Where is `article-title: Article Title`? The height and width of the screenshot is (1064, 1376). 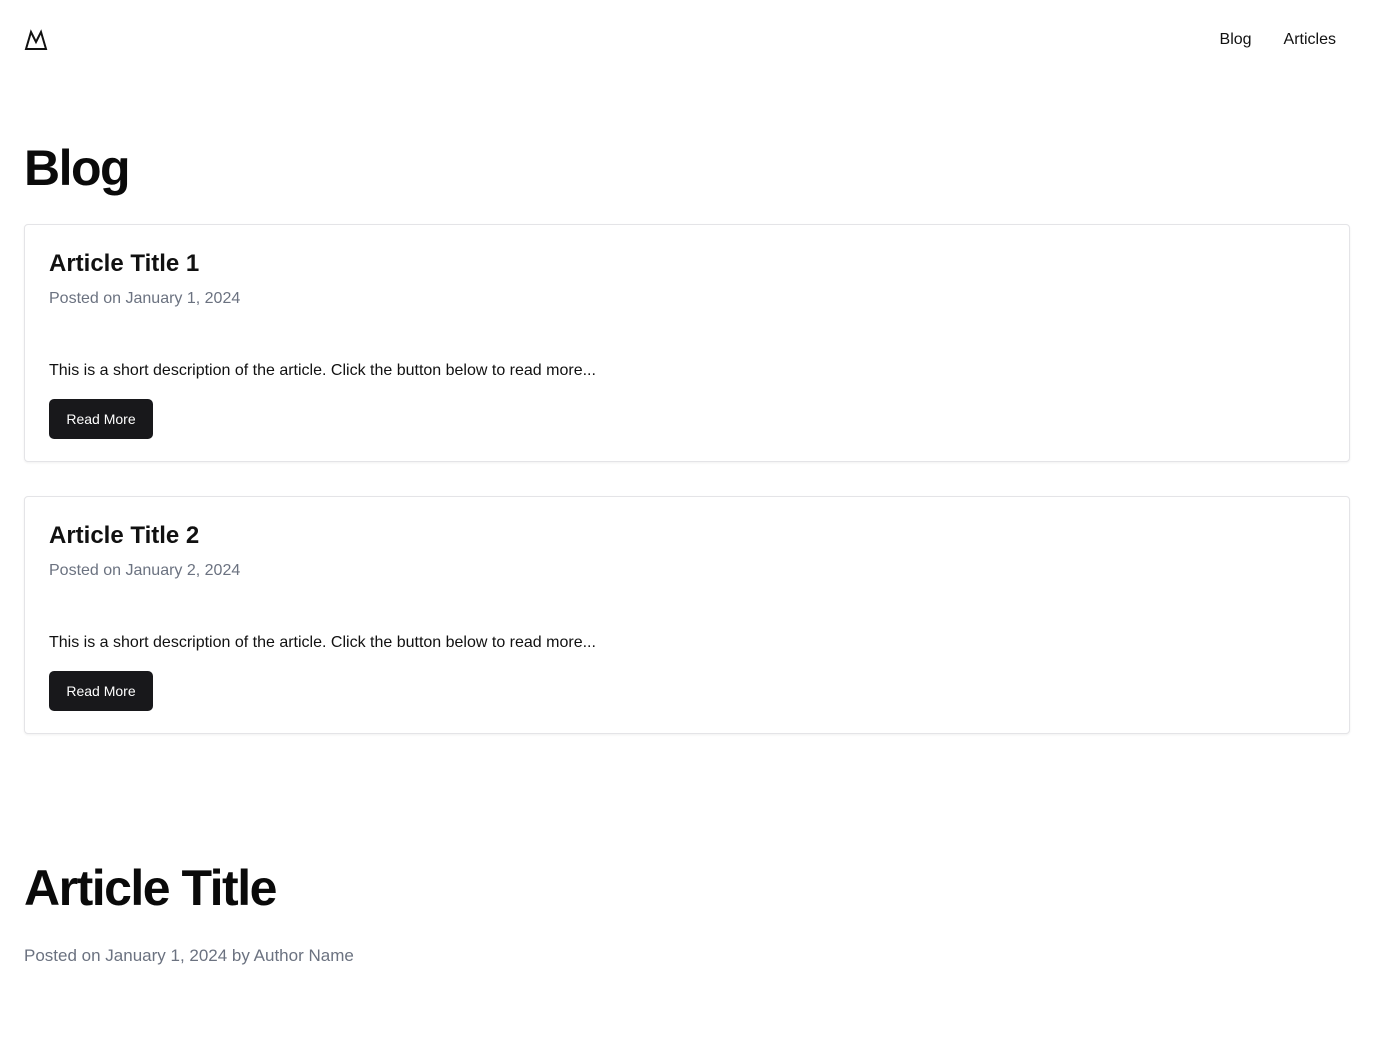
article-title: Article Title is located at coordinates (150, 888).